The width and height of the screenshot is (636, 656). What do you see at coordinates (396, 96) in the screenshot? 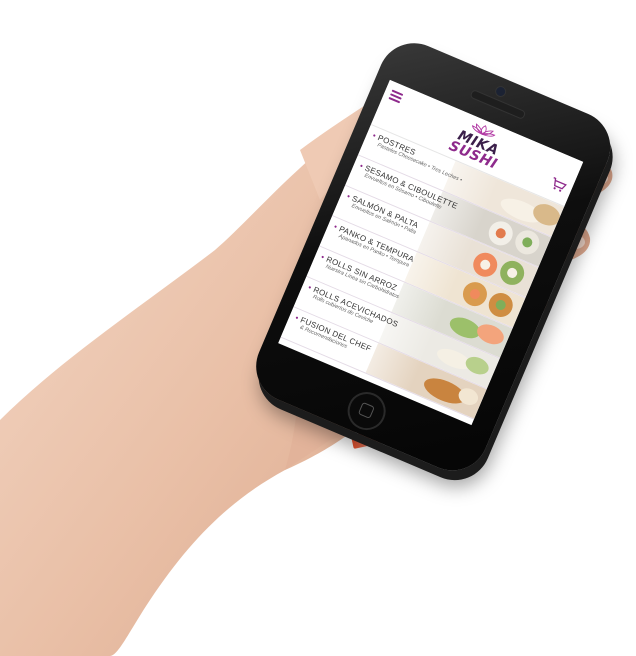
I see `hamburger-menu-icon` at bounding box center [396, 96].